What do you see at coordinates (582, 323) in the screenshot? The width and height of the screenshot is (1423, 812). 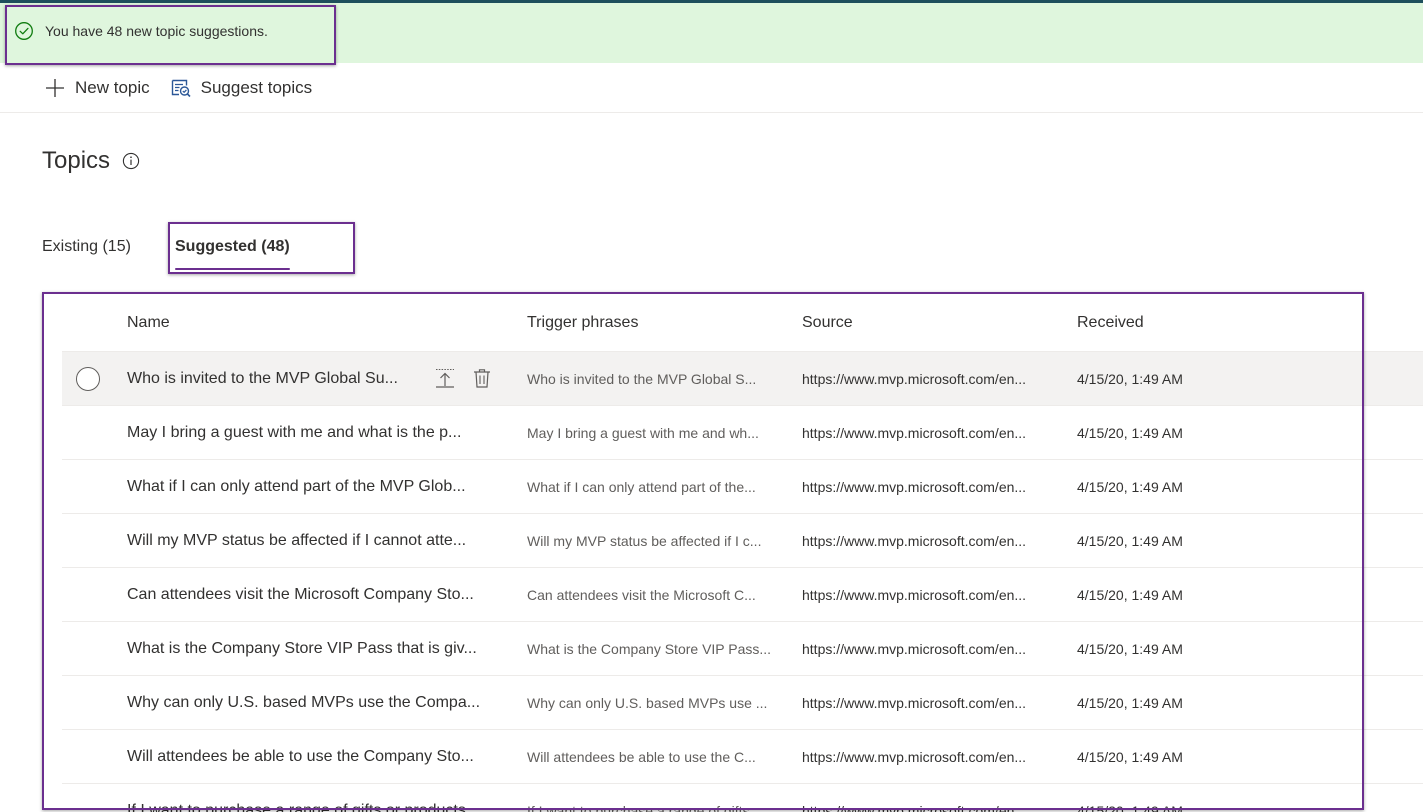 I see `column-header-trigger-phrases: Trigger phrases` at bounding box center [582, 323].